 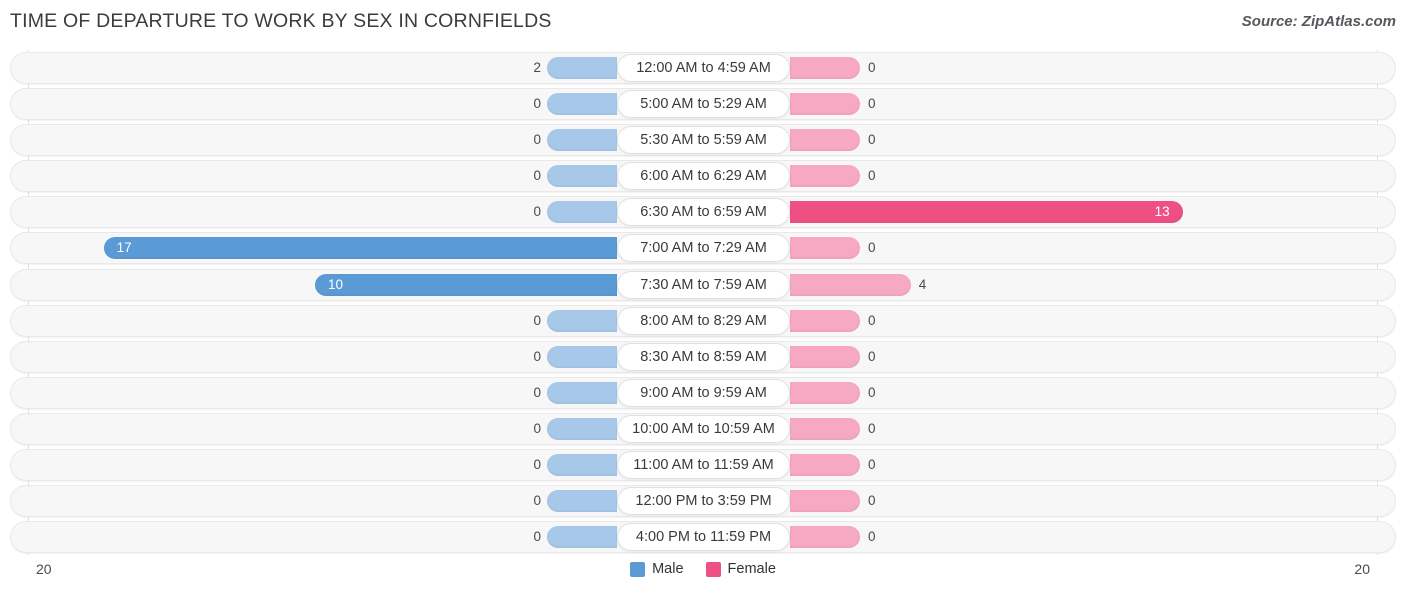 What do you see at coordinates (1318, 21) in the screenshot?
I see `source-attribution: Source: ZipAtlas.com` at bounding box center [1318, 21].